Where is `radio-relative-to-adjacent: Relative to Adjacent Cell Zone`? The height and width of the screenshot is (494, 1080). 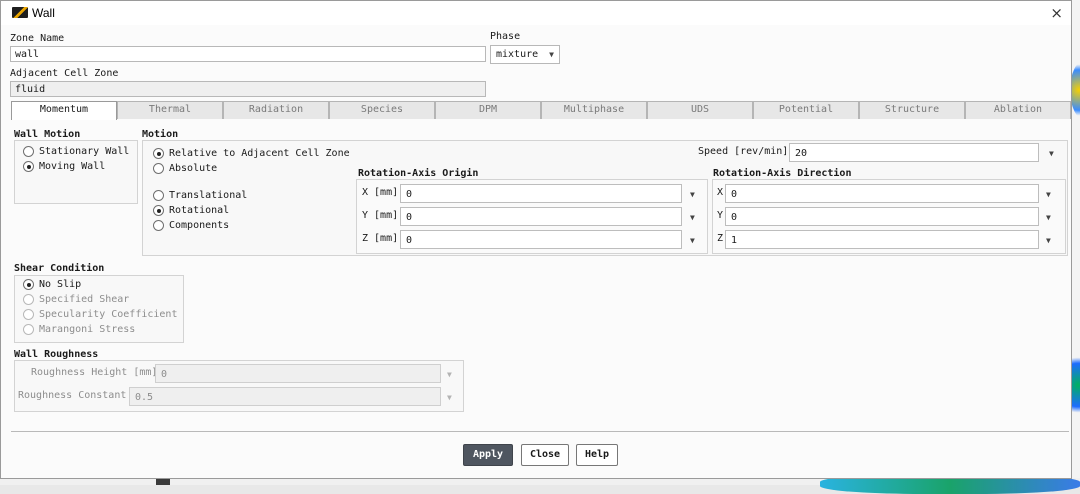 radio-relative-to-adjacent: Relative to Adjacent Cell Zone is located at coordinates (251, 153).